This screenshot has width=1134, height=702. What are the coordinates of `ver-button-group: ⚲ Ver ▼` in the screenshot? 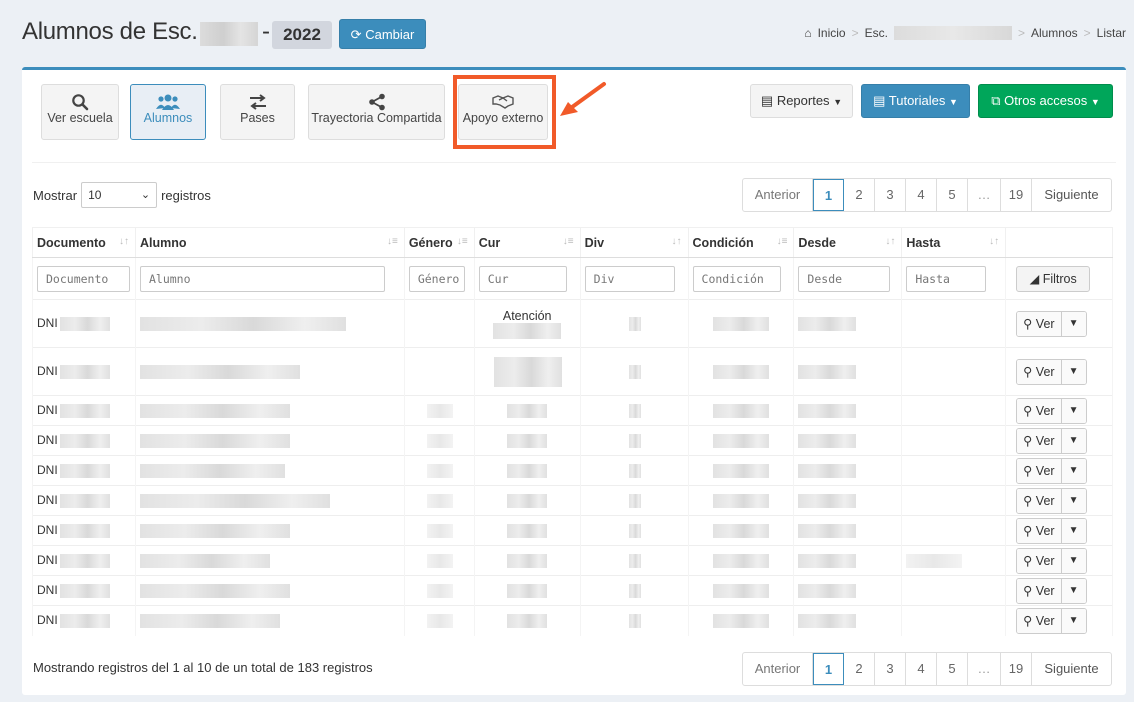 It's located at (1051, 323).